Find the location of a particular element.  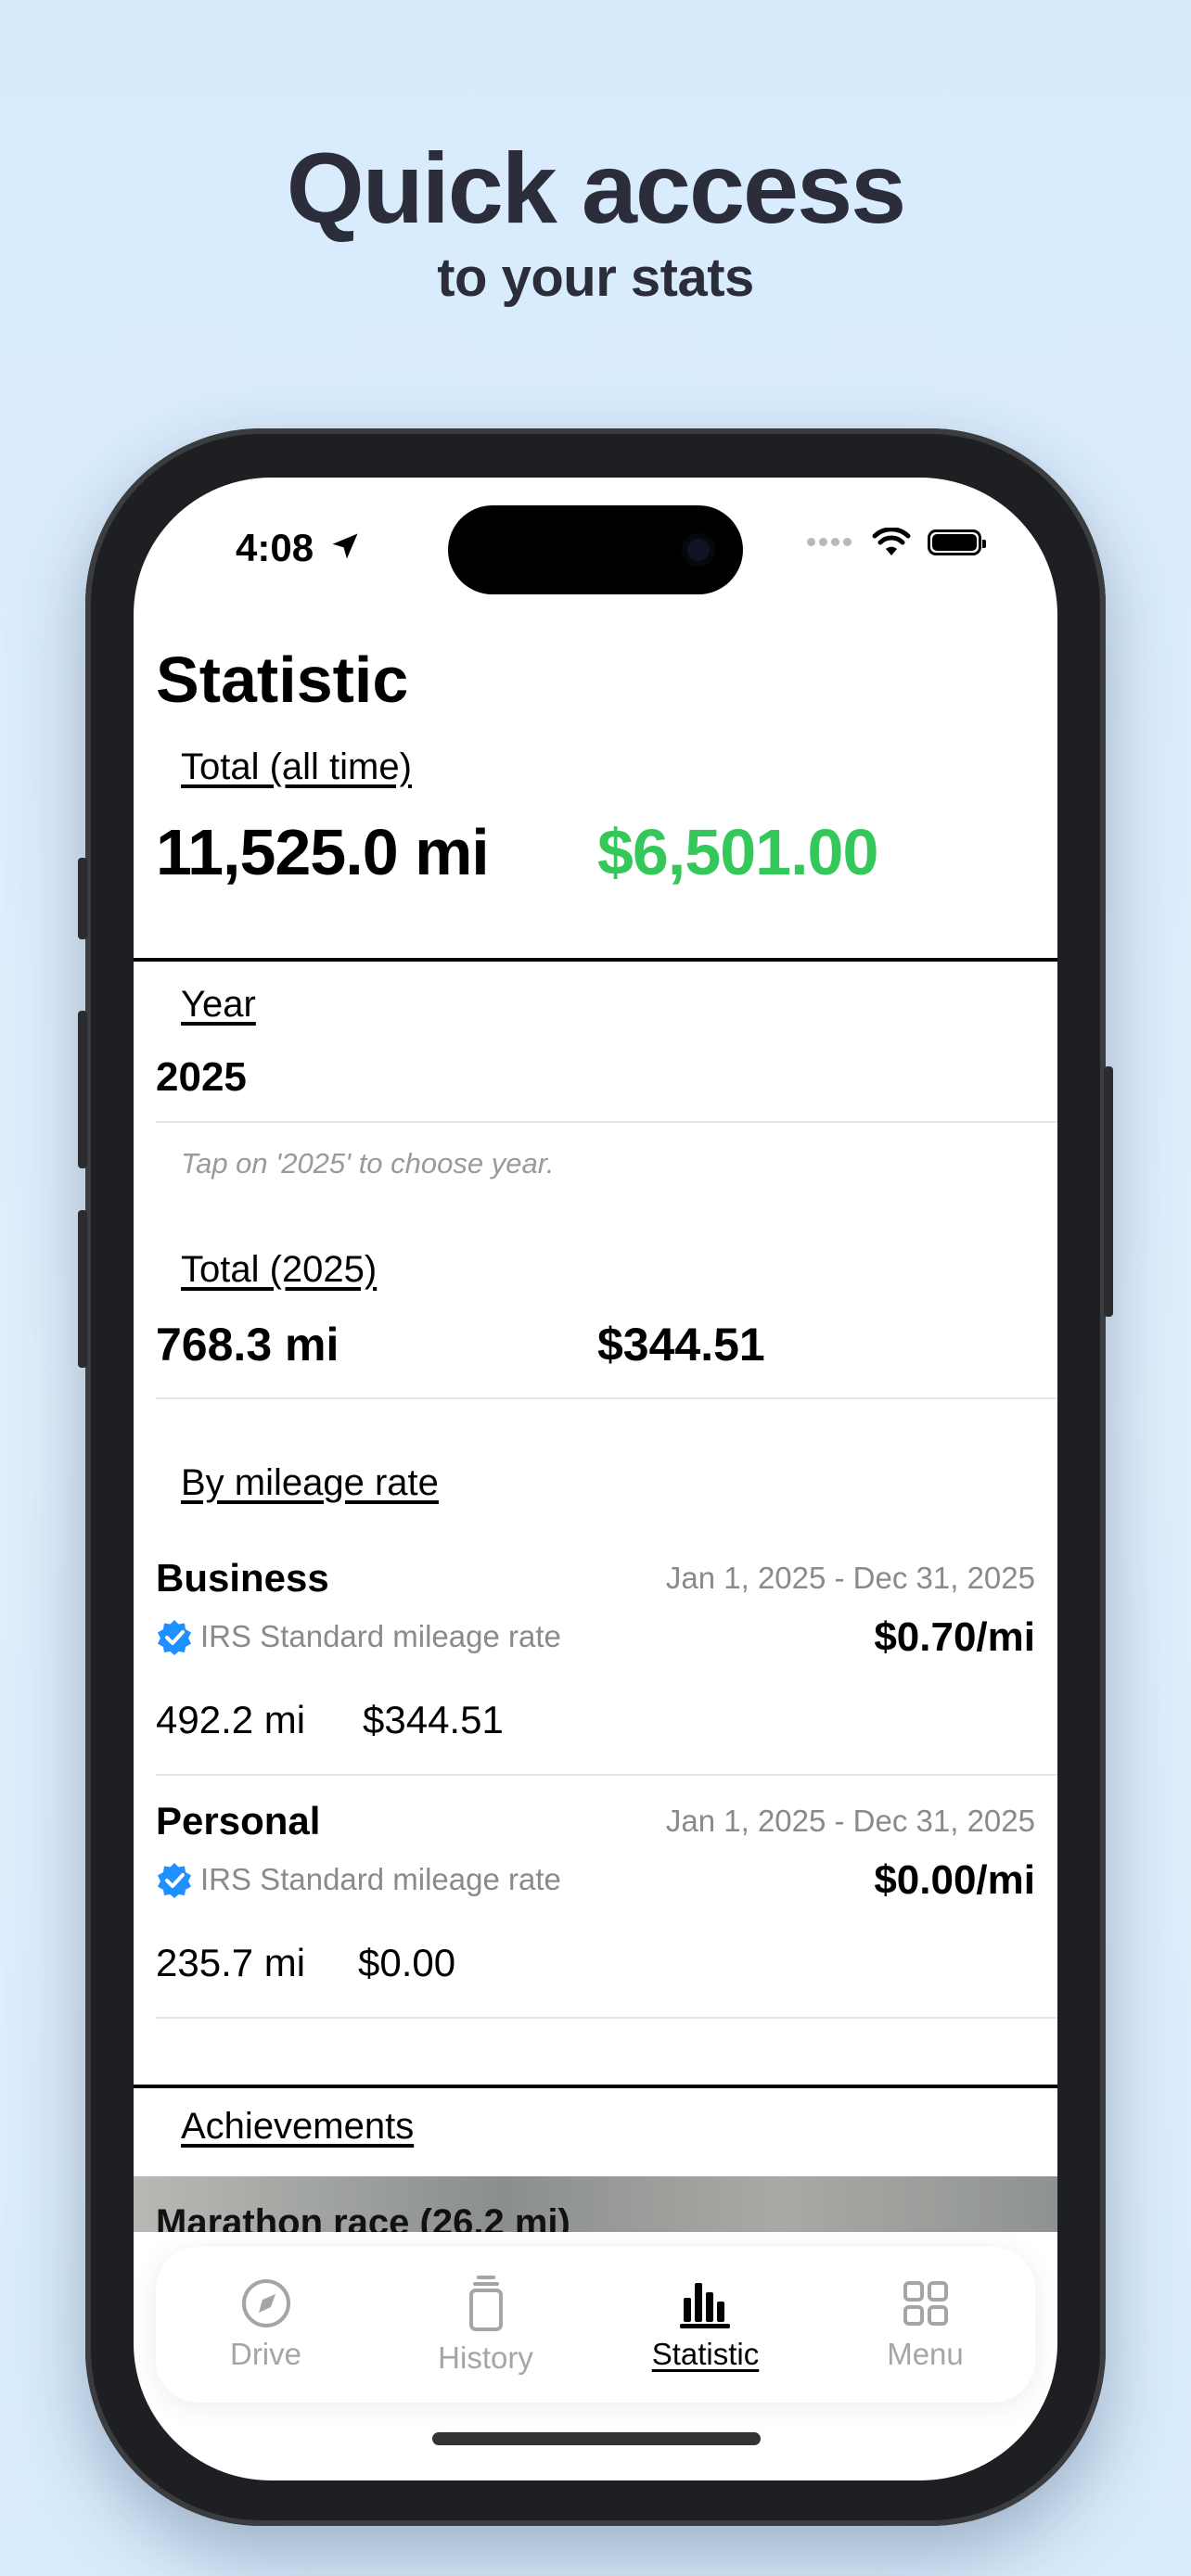

tab-drive: Drive is located at coordinates (266, 2325).